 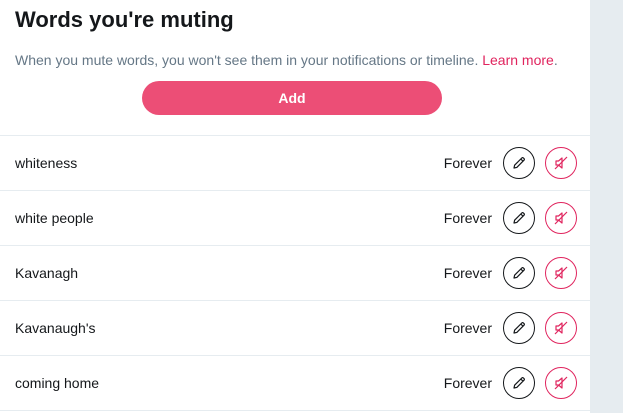 I want to click on muted-word-row: Kavanagh Forever, so click(x=295, y=273).